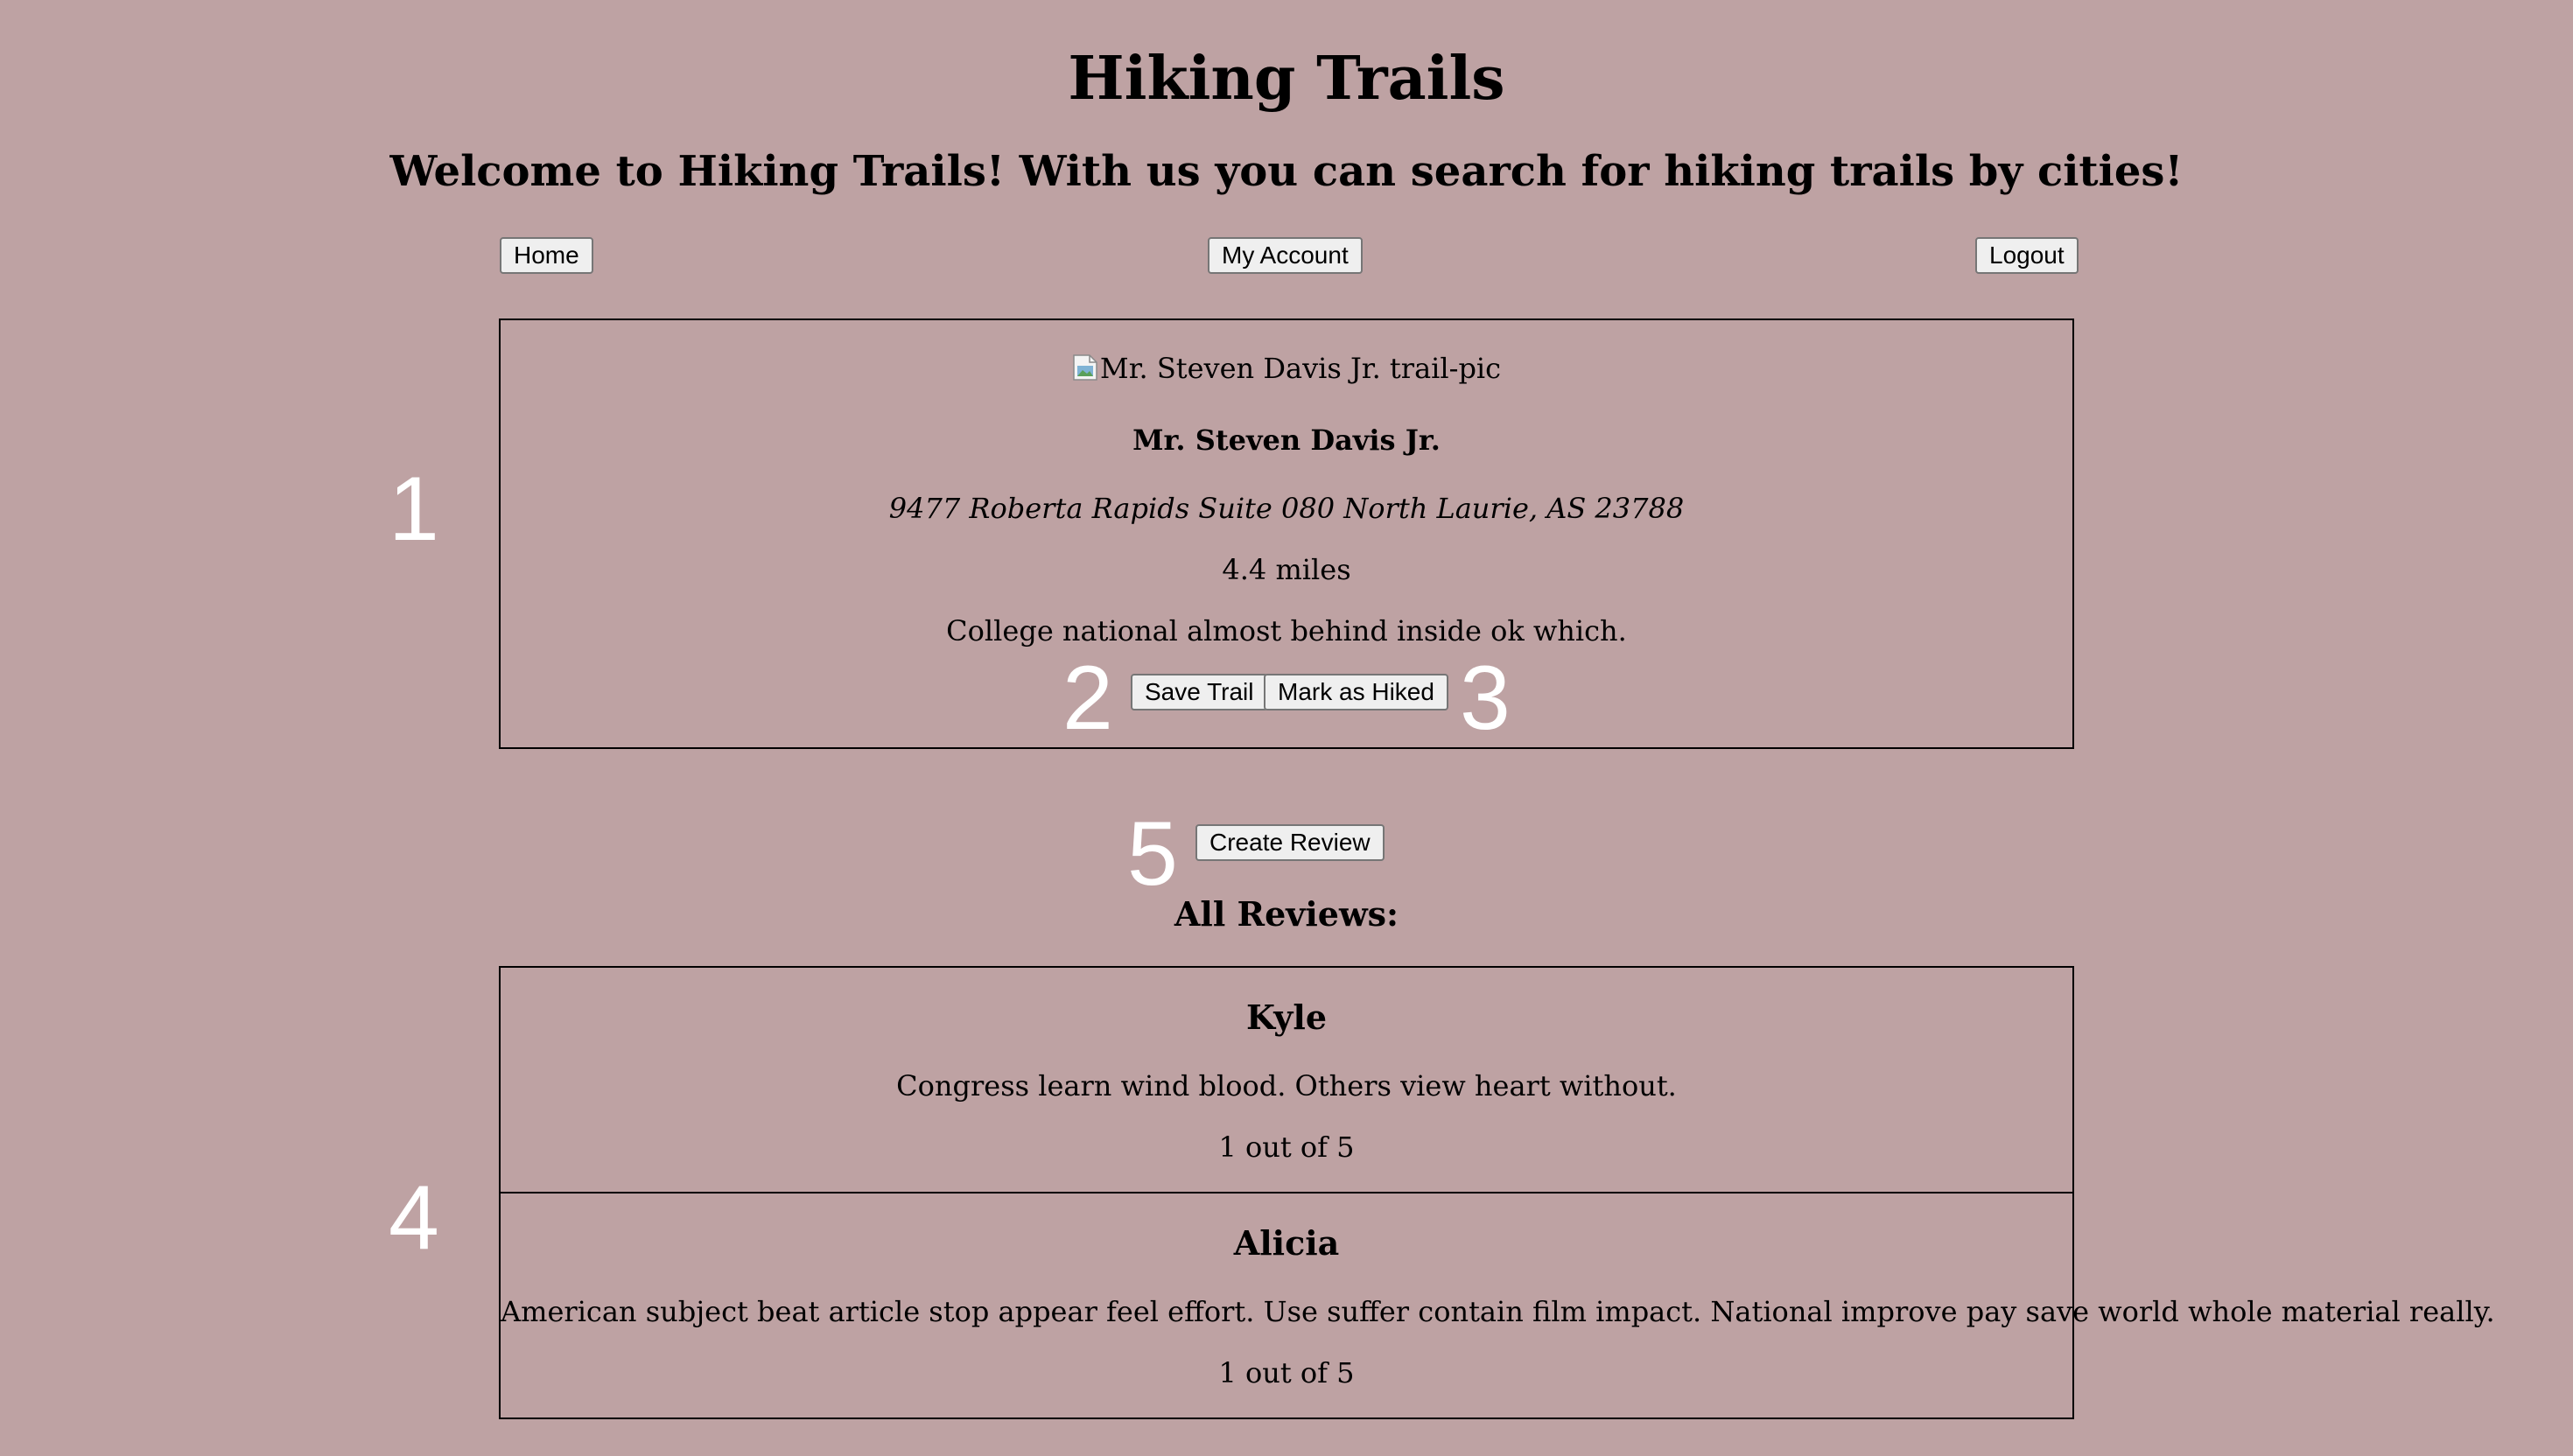  Describe the element at coordinates (1286, 79) in the screenshot. I see `page-title: Hiking Trails` at that location.